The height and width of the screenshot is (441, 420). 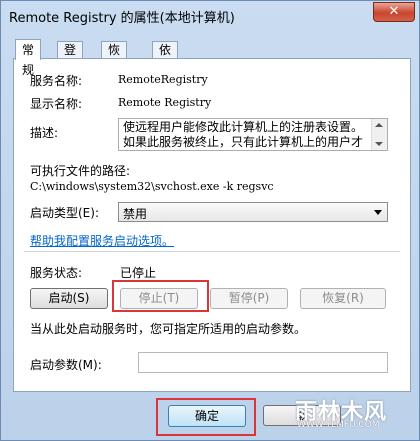 What do you see at coordinates (28, 58) in the screenshot?
I see `tab-general: 常规` at bounding box center [28, 58].